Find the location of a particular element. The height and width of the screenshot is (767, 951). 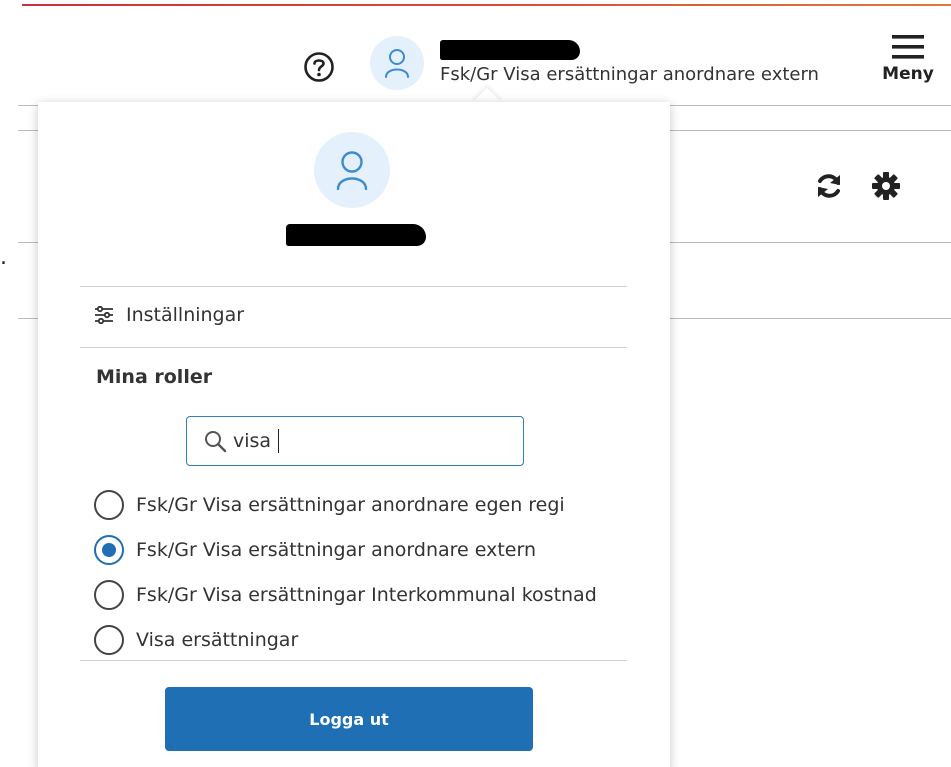

logout-button: Logga ut is located at coordinates (349, 719).